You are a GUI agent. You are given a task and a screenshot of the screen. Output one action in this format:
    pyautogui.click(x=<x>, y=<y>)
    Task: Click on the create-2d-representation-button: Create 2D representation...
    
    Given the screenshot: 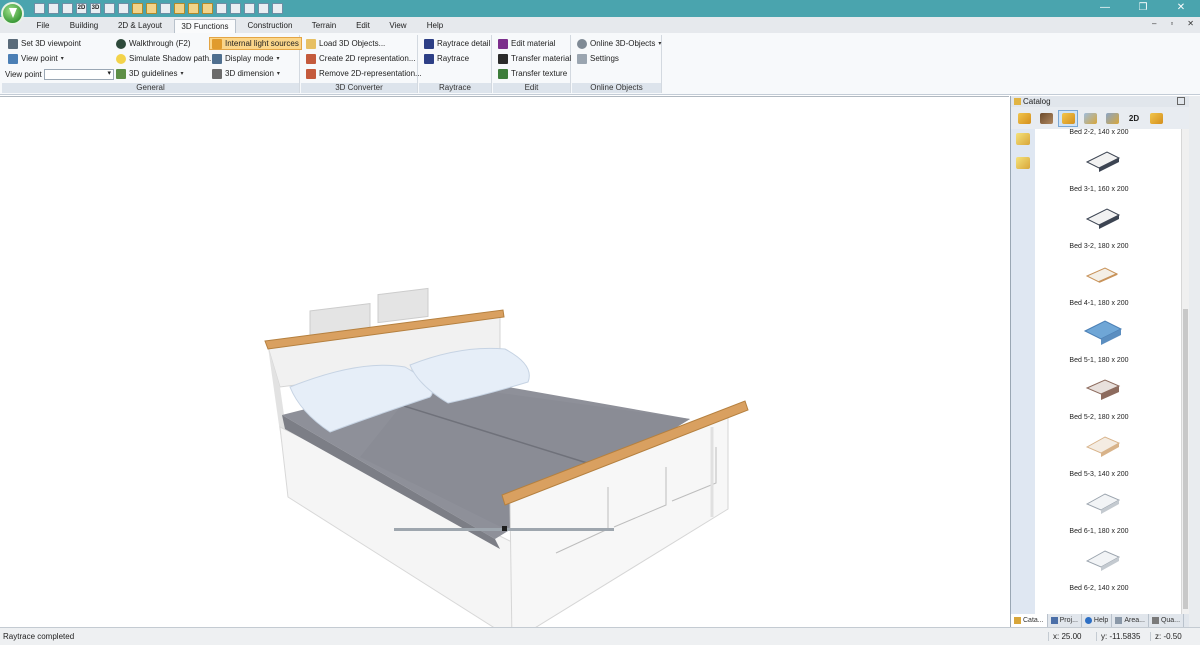 What is the action you would take?
    pyautogui.click(x=361, y=58)
    